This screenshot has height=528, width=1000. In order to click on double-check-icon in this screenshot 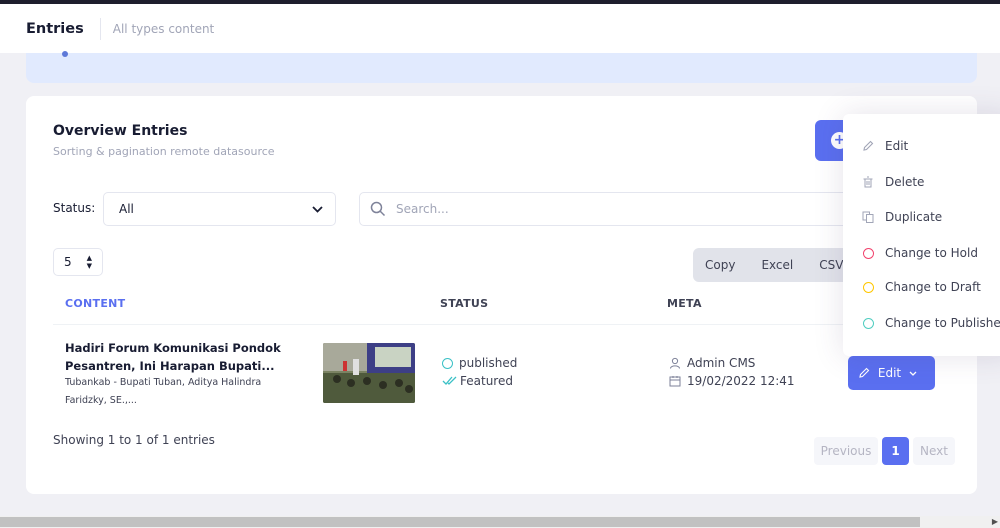, I will do `click(449, 380)`.